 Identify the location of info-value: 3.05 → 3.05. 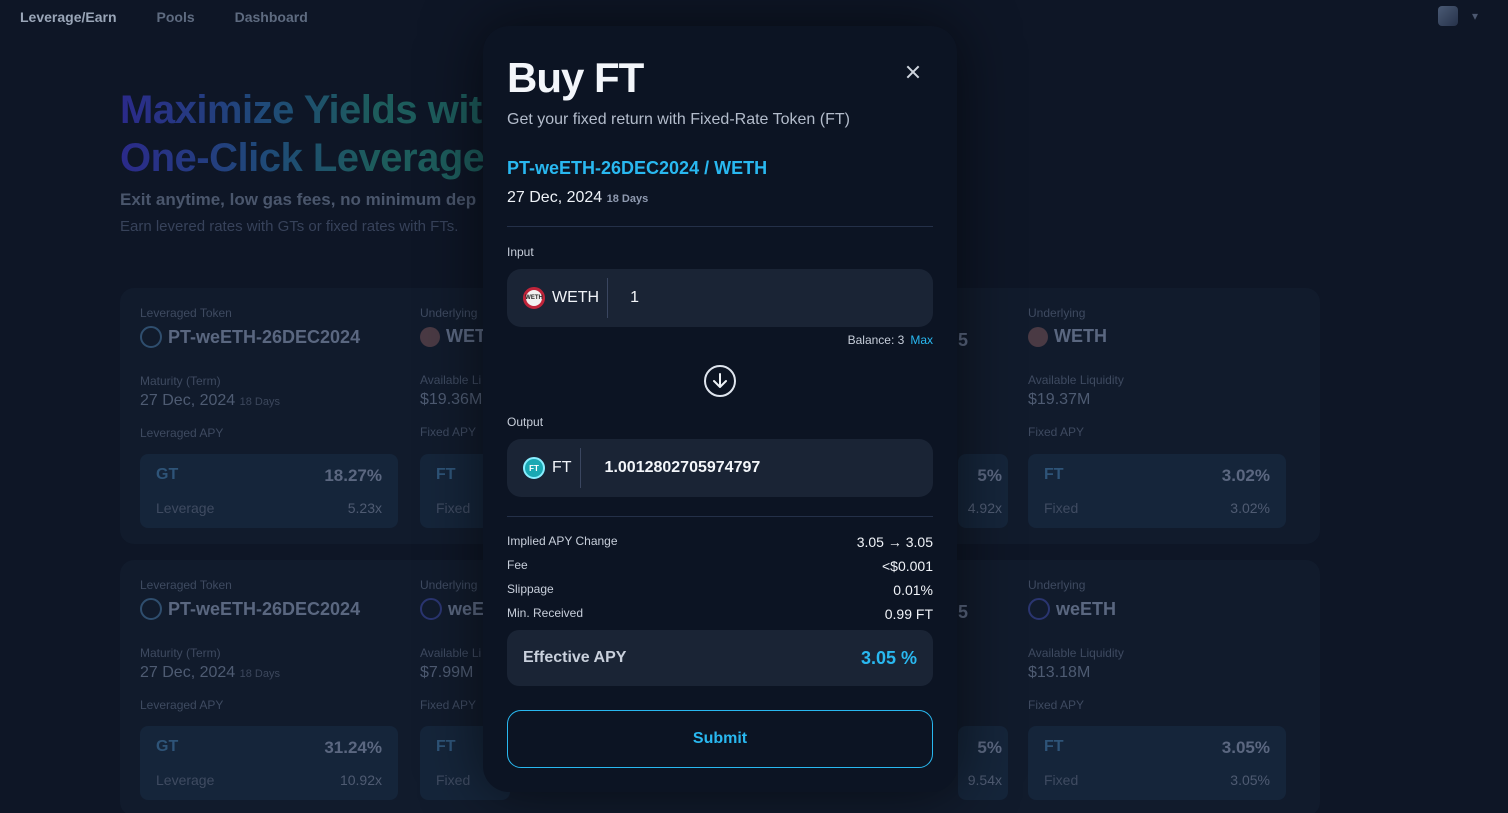
(894, 542).